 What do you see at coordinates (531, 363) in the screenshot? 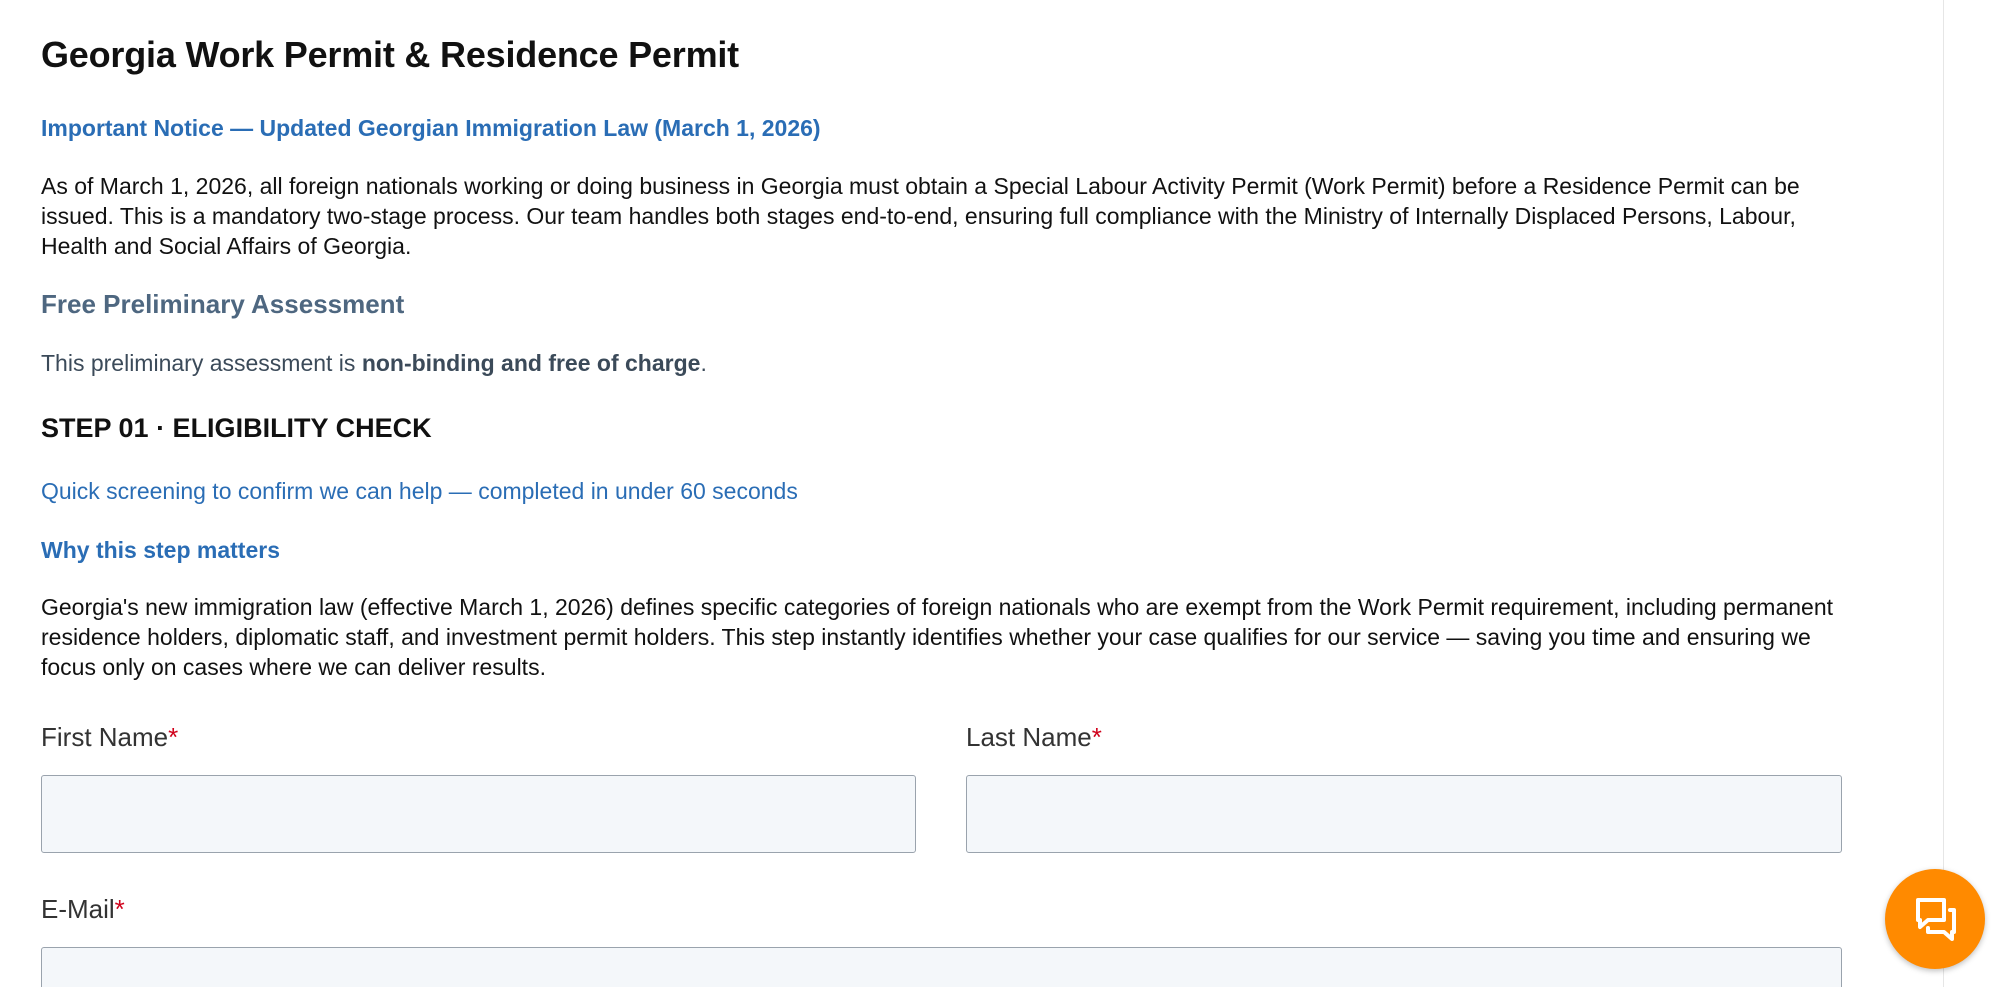
I see `assessment-body-bold: non-binding and free of charge` at bounding box center [531, 363].